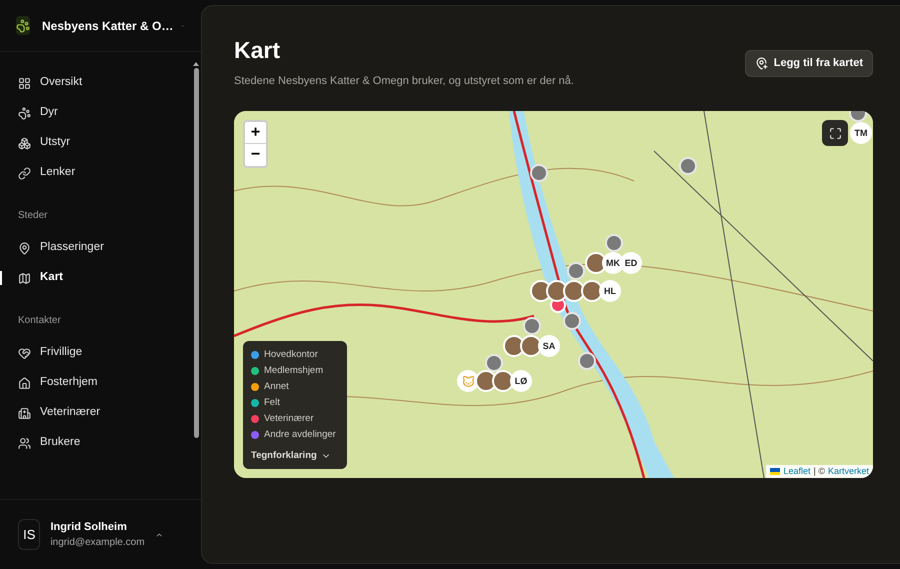 This screenshot has width=900, height=569. Describe the element at coordinates (39, 321) in the screenshot. I see `section-heading: Kontakter` at that location.